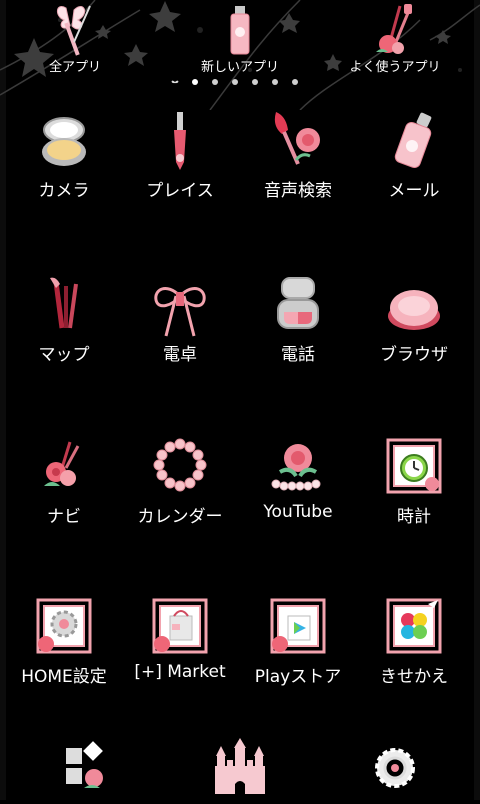 The width and height of the screenshot is (480, 804). Describe the element at coordinates (414, 191) in the screenshot. I see `app-mail-label: メール` at that location.